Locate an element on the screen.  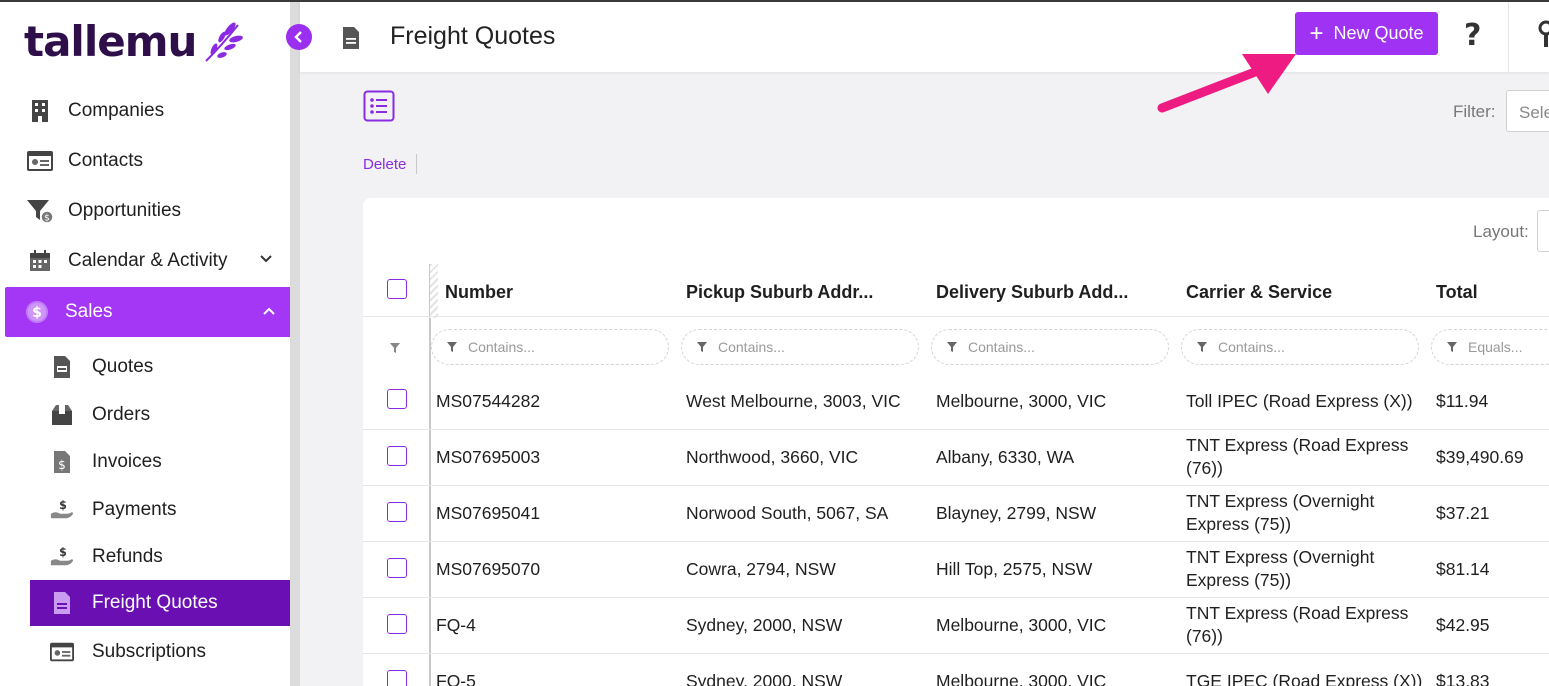
cell-pickup: Sydney, 2000, NSW is located at coordinates (764, 678).